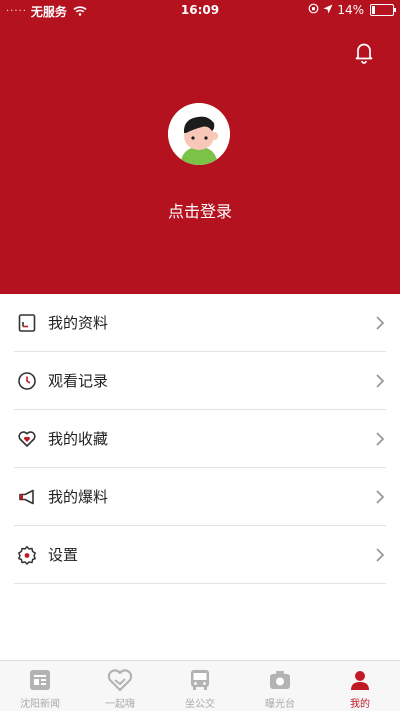  Describe the element at coordinates (78, 323) in the screenshot. I see `menu-item-label: 我的资料` at that location.